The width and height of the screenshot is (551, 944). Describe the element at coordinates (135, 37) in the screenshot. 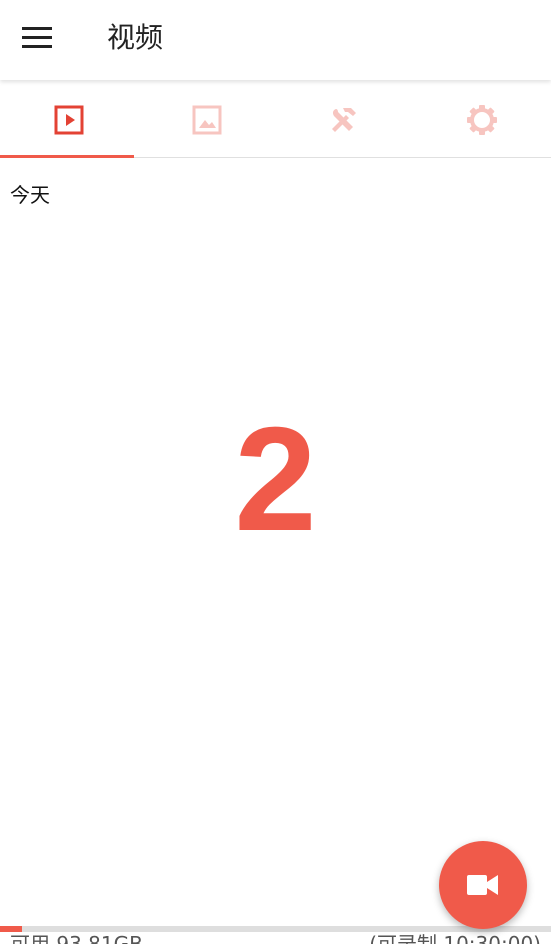

I see `page-title: 视频` at that location.